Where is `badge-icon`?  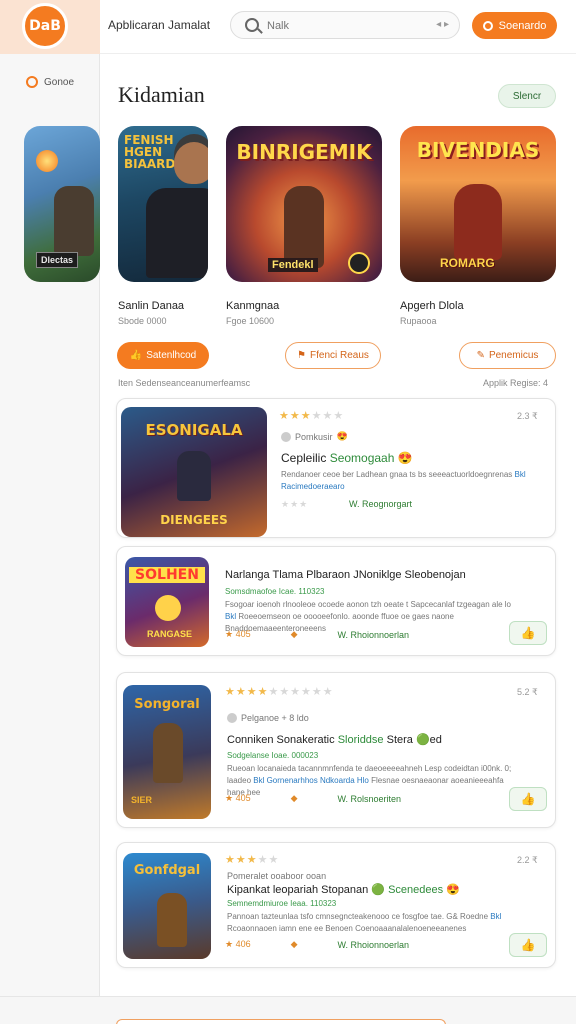 badge-icon is located at coordinates (359, 263).